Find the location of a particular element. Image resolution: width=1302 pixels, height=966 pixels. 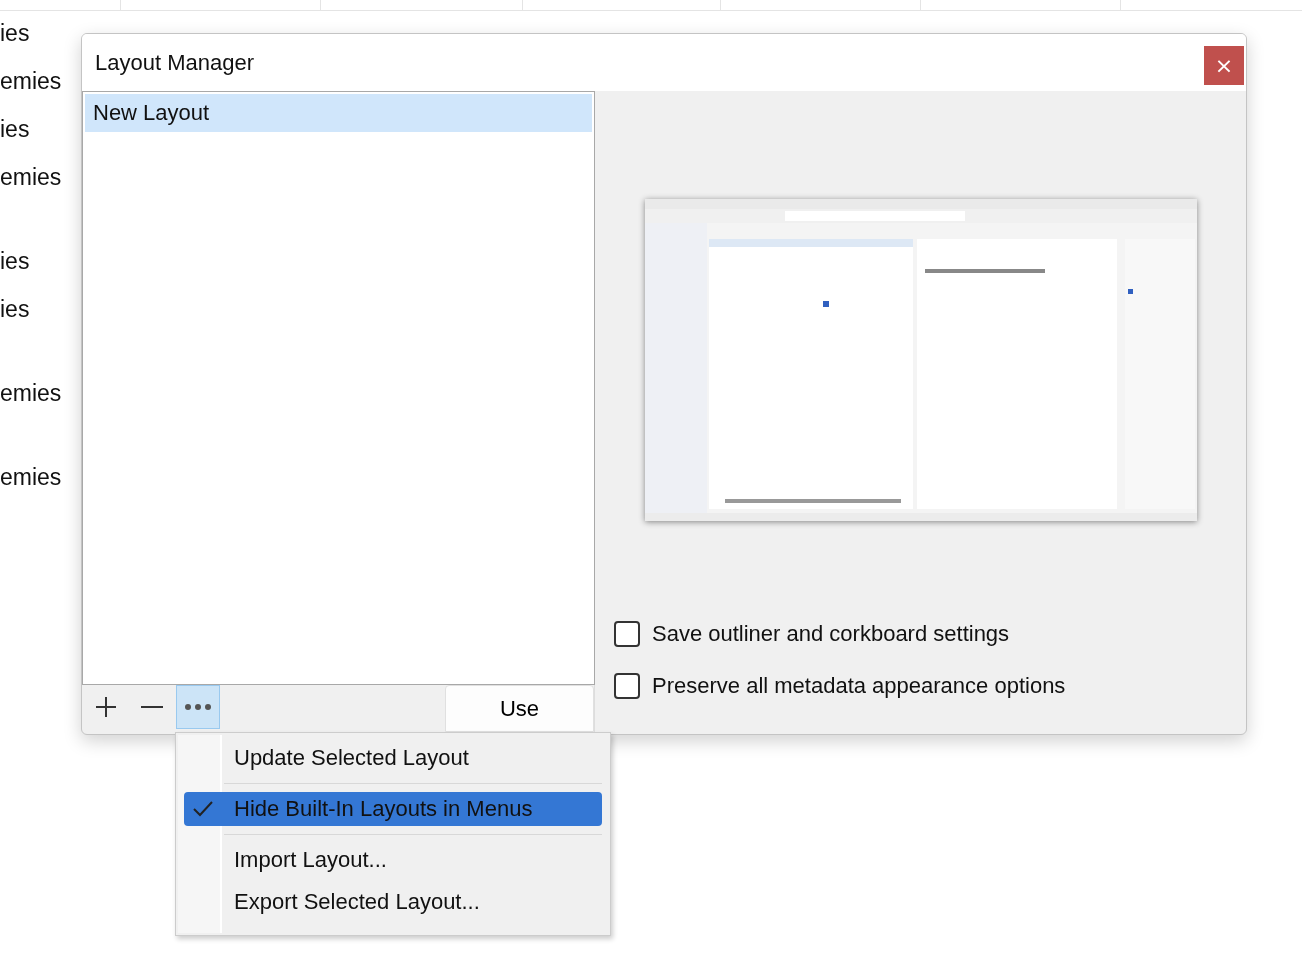

more-button is located at coordinates (198, 707).